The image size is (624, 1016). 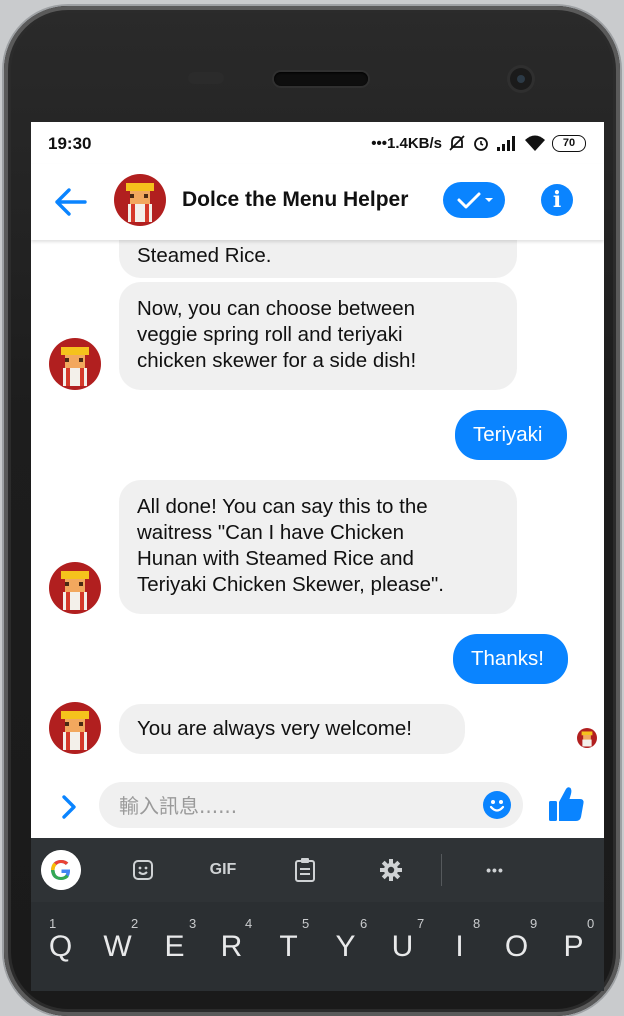 What do you see at coordinates (271, 532) in the screenshot?
I see `message-line: waitress "Can I have Chicken` at bounding box center [271, 532].